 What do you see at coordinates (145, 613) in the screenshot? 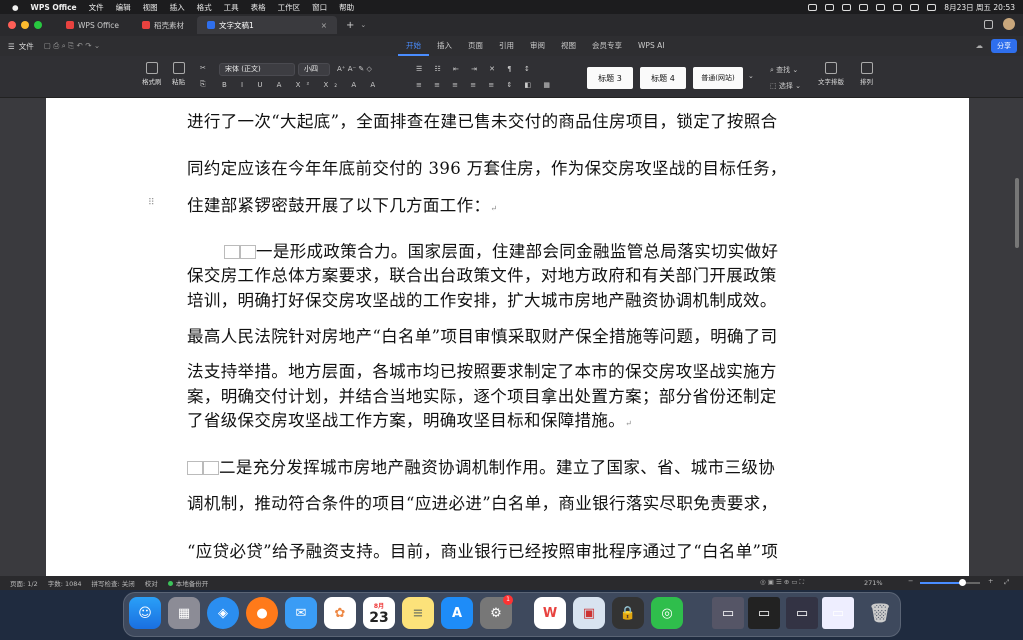
I see `finder-icon: ☺` at bounding box center [145, 613].